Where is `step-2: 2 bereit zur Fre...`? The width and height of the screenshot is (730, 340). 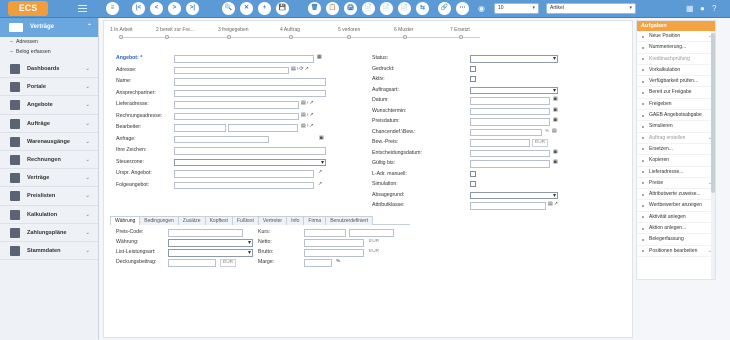
step-2: 2 bereit zur Fre... is located at coordinates (175, 33).